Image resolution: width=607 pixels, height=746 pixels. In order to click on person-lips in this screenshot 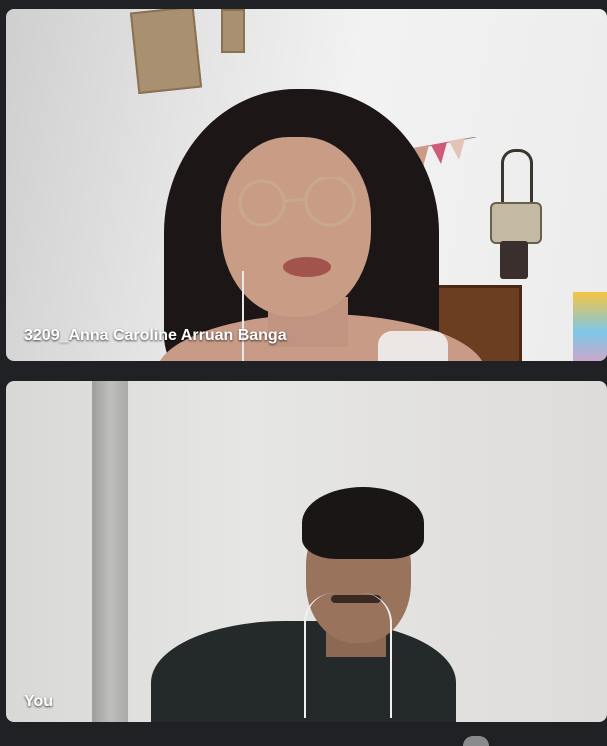, I will do `click(307, 267)`.